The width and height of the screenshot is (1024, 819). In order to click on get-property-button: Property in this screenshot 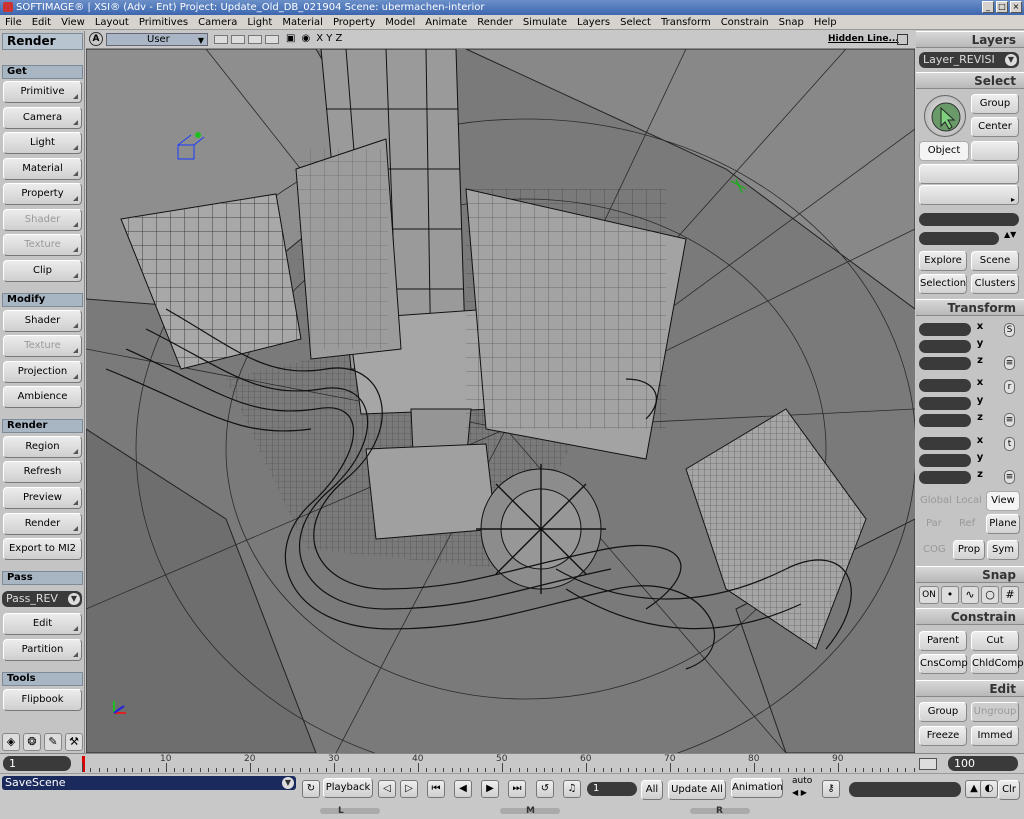, I will do `click(42, 194)`.